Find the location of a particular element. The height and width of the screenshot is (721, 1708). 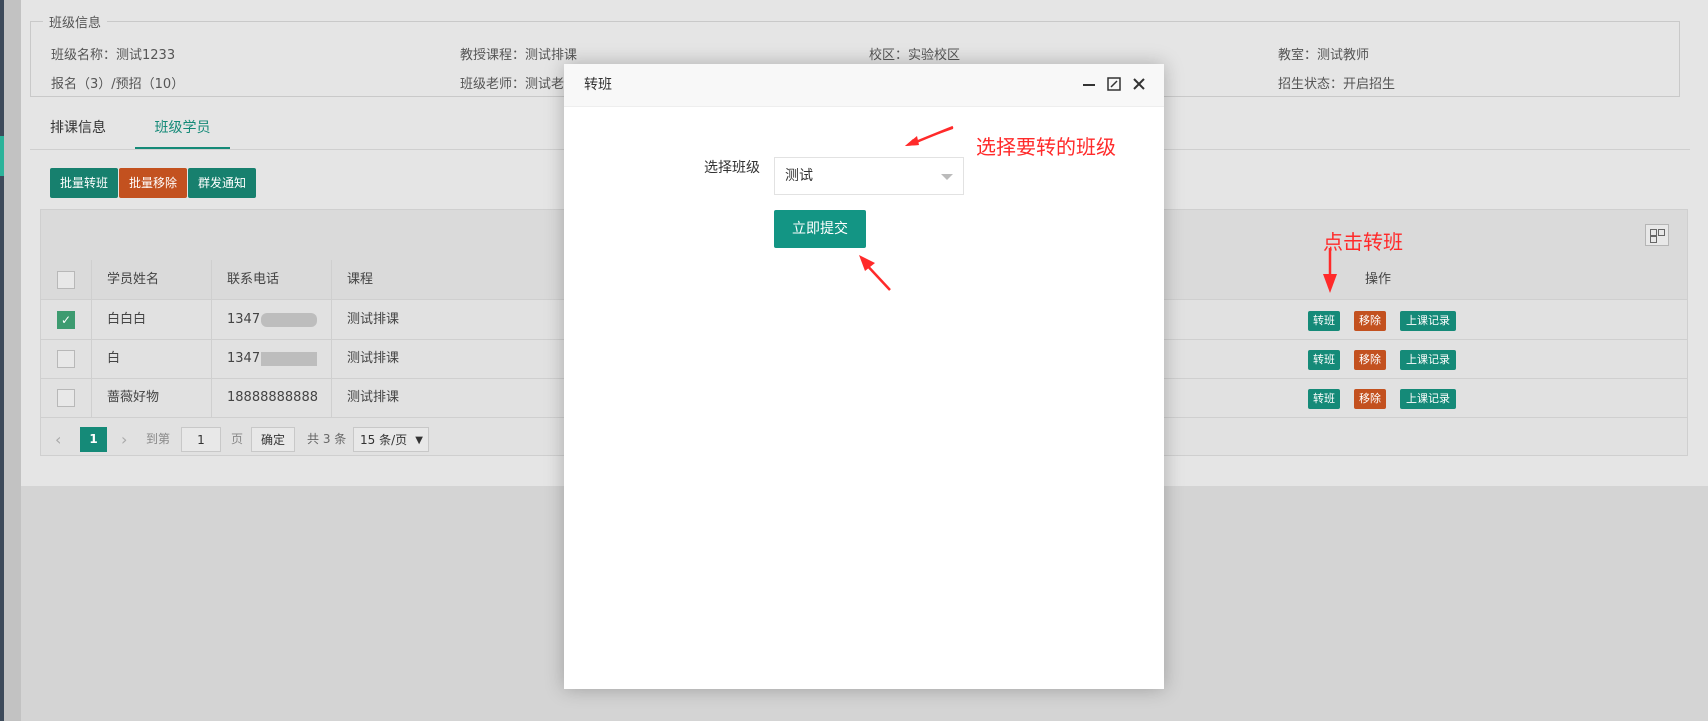

sidebar-edge is located at coordinates (2, 360).